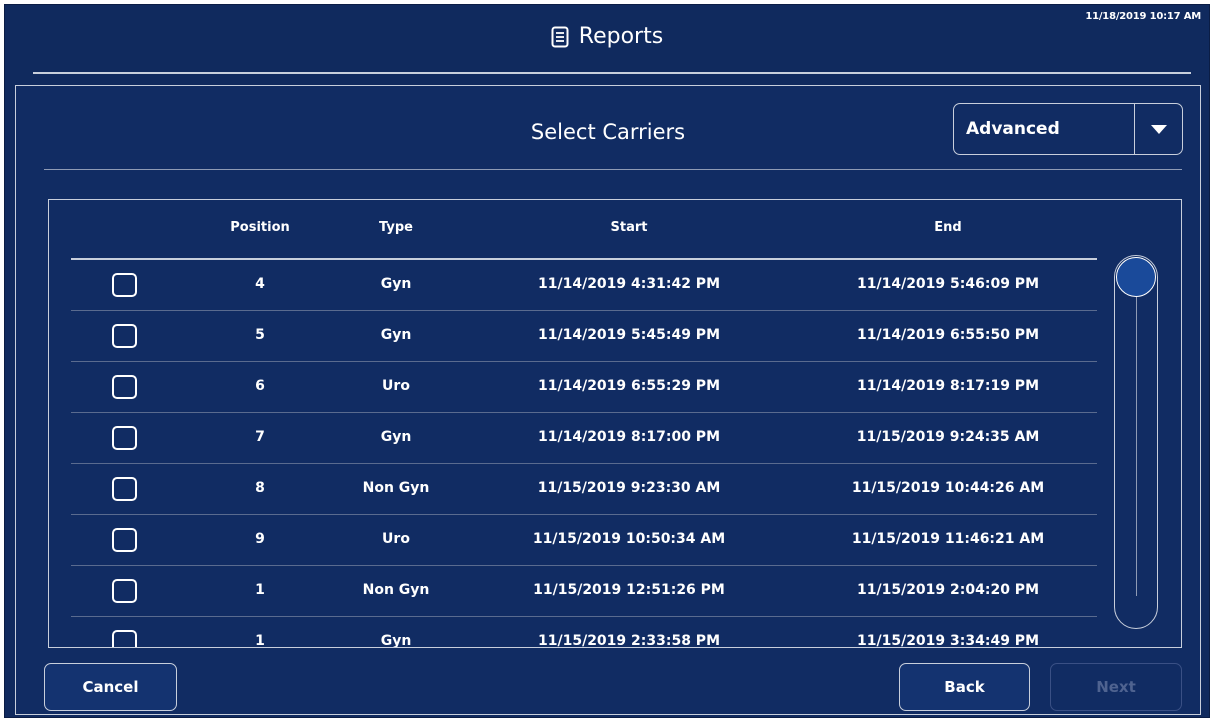 The image size is (1214, 721). Describe the element at coordinates (1013, 129) in the screenshot. I see `mode-dropdown-value: Advanced` at that location.